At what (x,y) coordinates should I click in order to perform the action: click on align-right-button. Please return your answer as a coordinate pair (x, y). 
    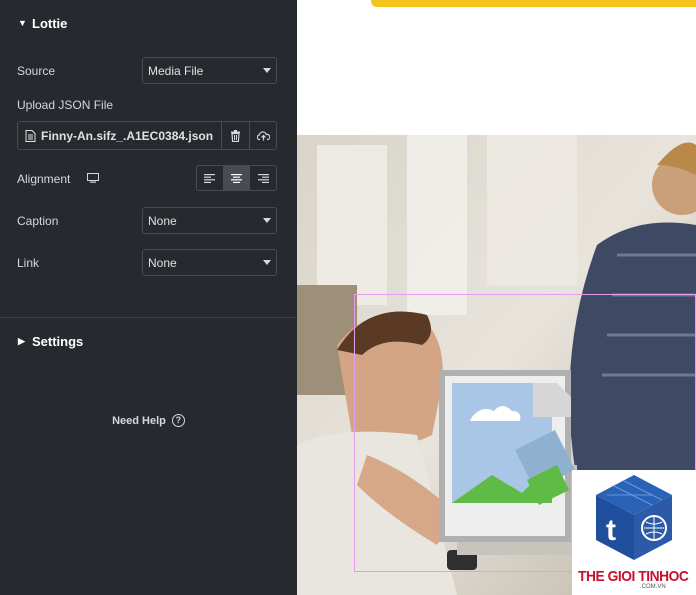
    Looking at the image, I should click on (262, 178).